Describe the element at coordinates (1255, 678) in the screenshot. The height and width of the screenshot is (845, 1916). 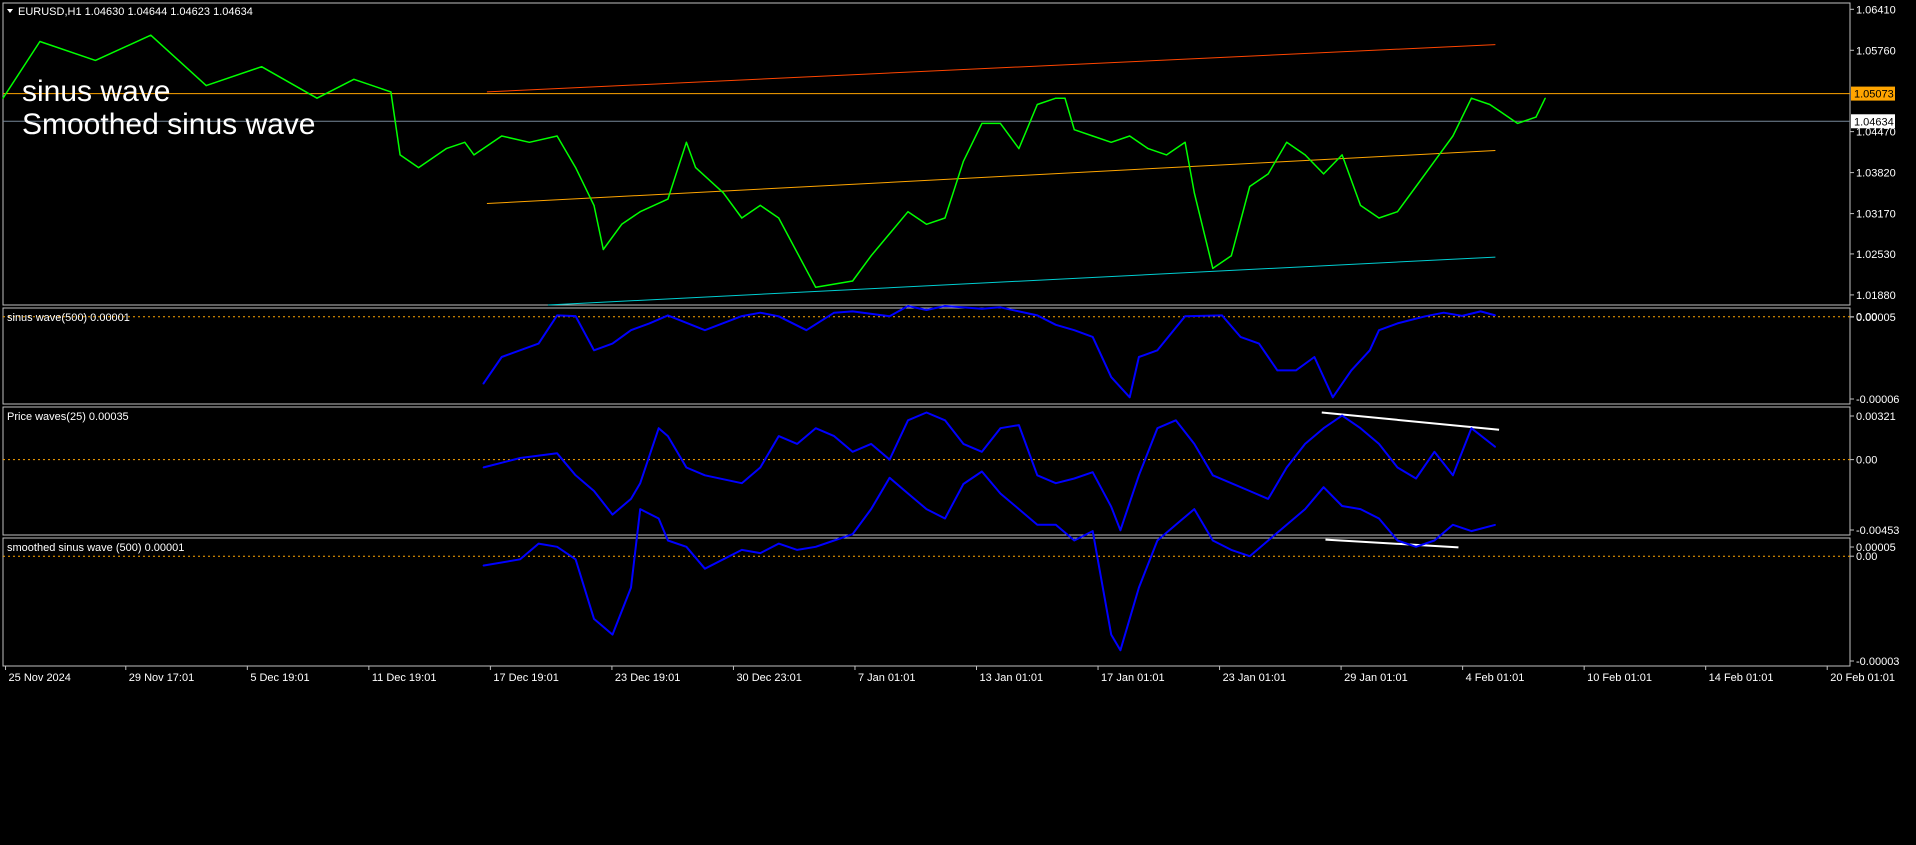
I see `x-tick-label: 23 Jan 01:01` at that location.